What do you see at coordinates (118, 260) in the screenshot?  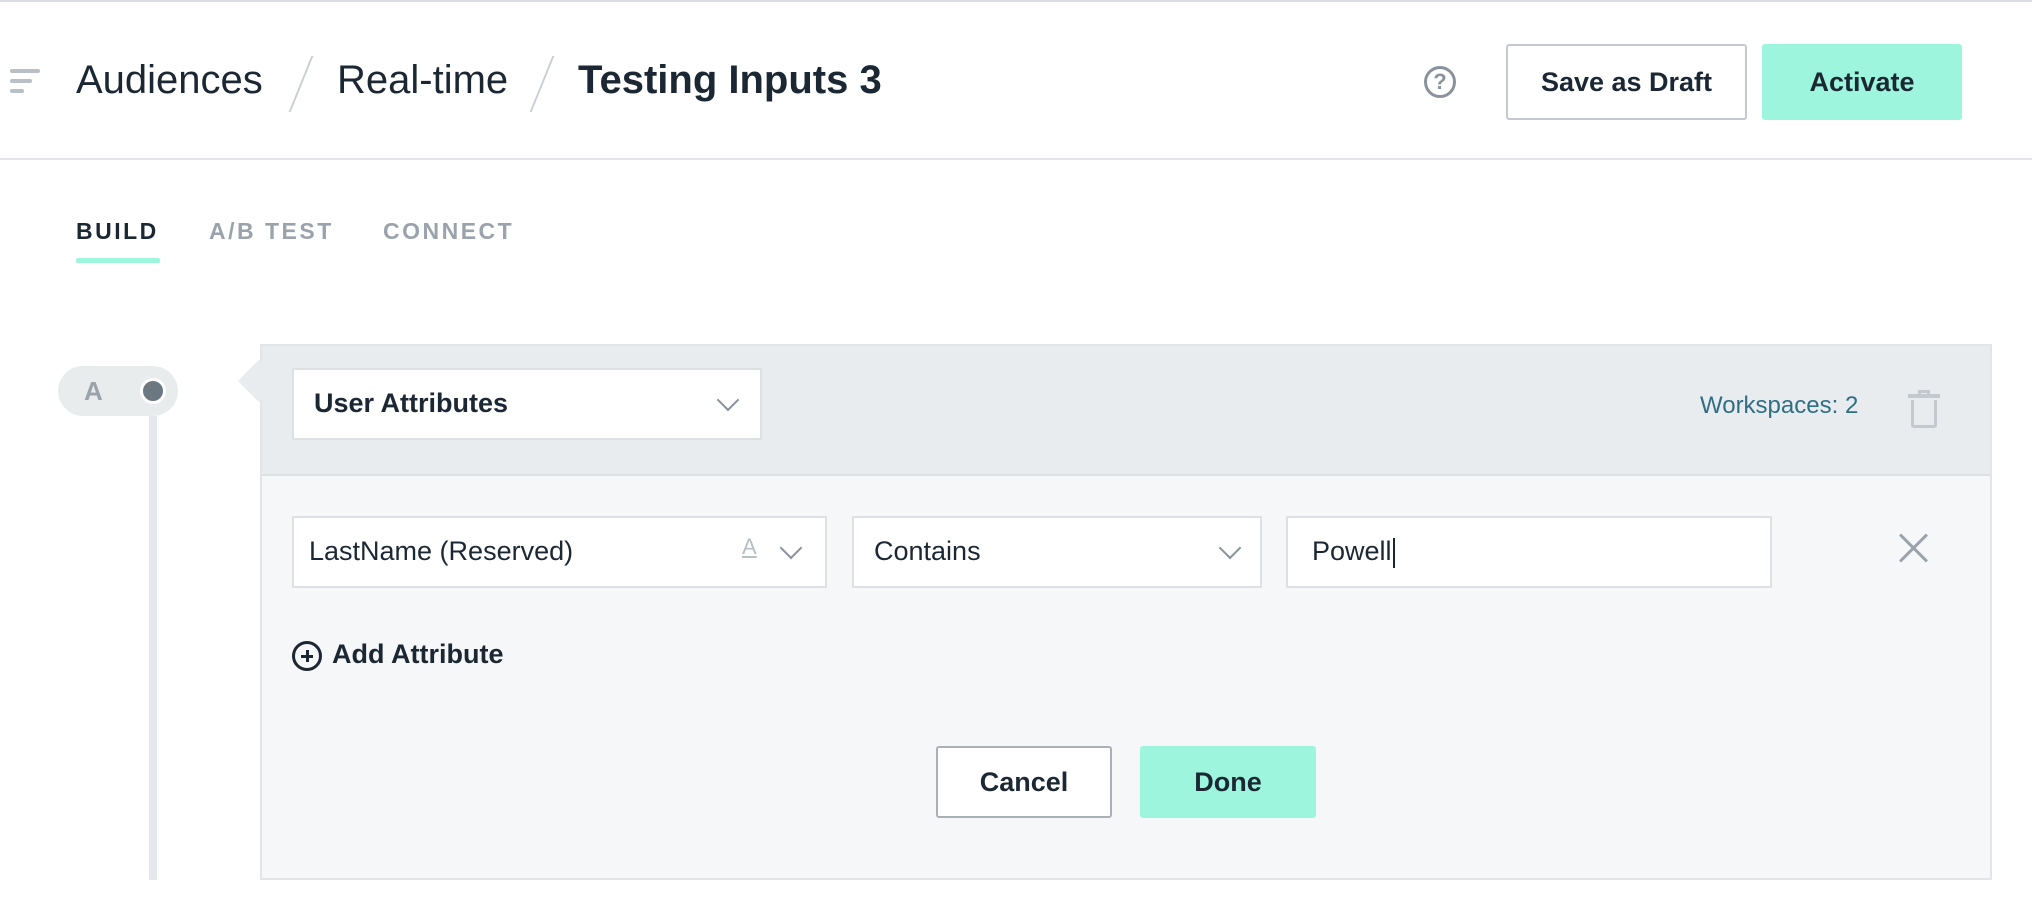 I see `active-tab-indicator` at bounding box center [118, 260].